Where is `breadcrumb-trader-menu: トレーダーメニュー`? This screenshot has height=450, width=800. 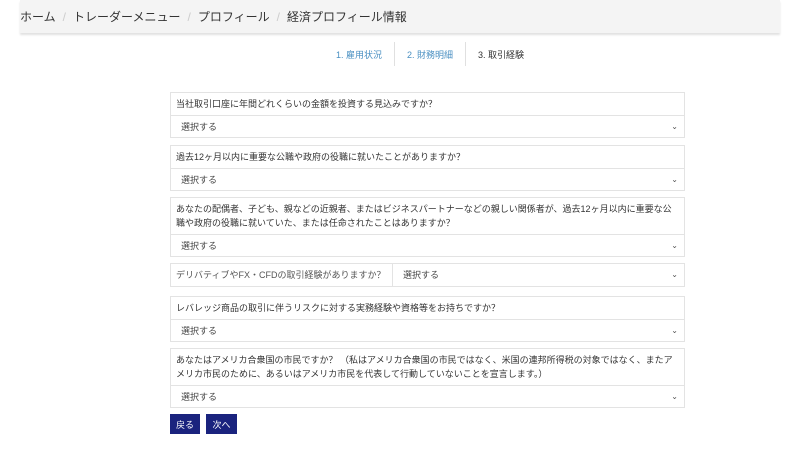 breadcrumb-trader-menu: トレーダーメニュー is located at coordinates (127, 16).